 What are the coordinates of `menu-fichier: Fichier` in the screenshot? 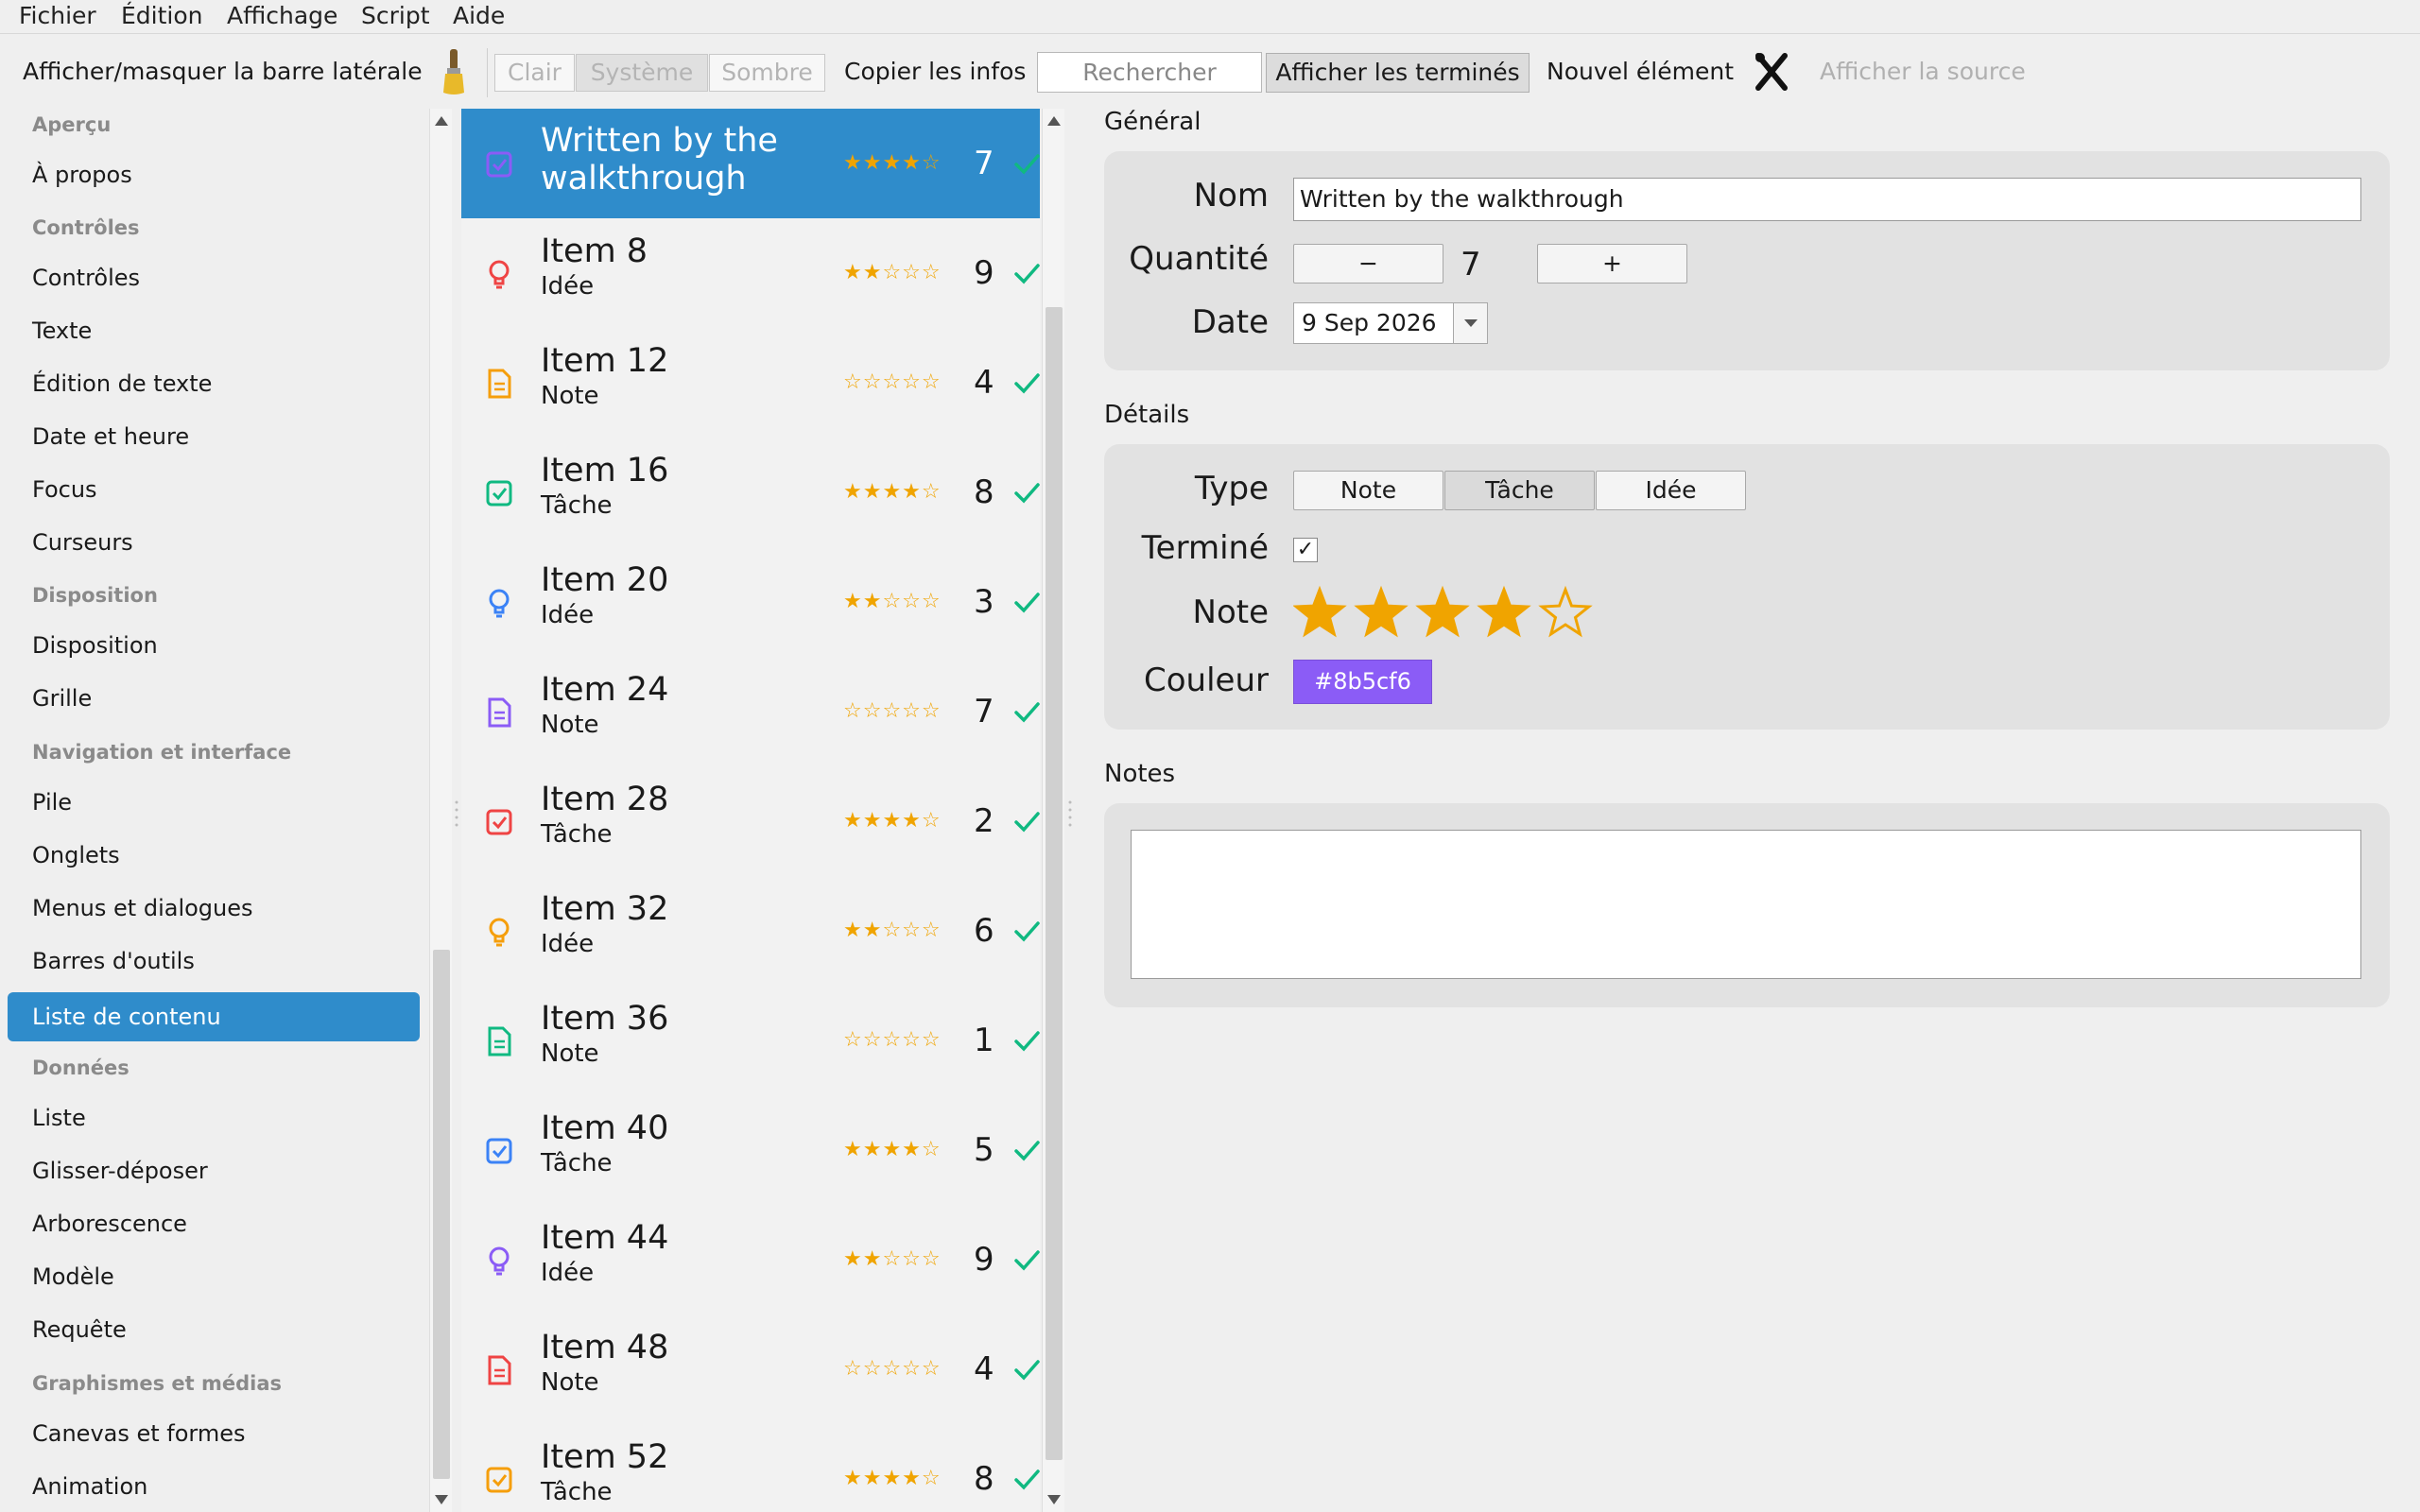 It's located at (57, 17).